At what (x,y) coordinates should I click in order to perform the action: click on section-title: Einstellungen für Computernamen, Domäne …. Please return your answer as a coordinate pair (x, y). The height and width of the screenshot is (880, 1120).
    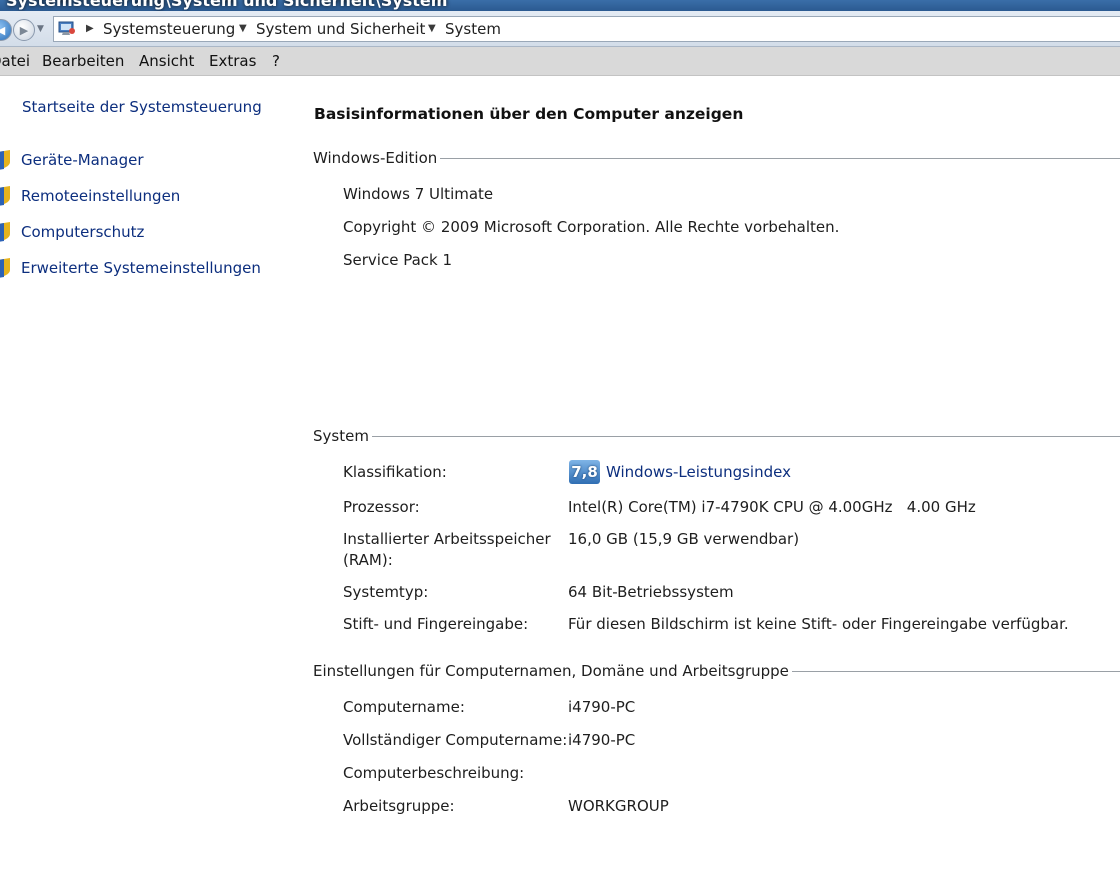
    Looking at the image, I should click on (551, 671).